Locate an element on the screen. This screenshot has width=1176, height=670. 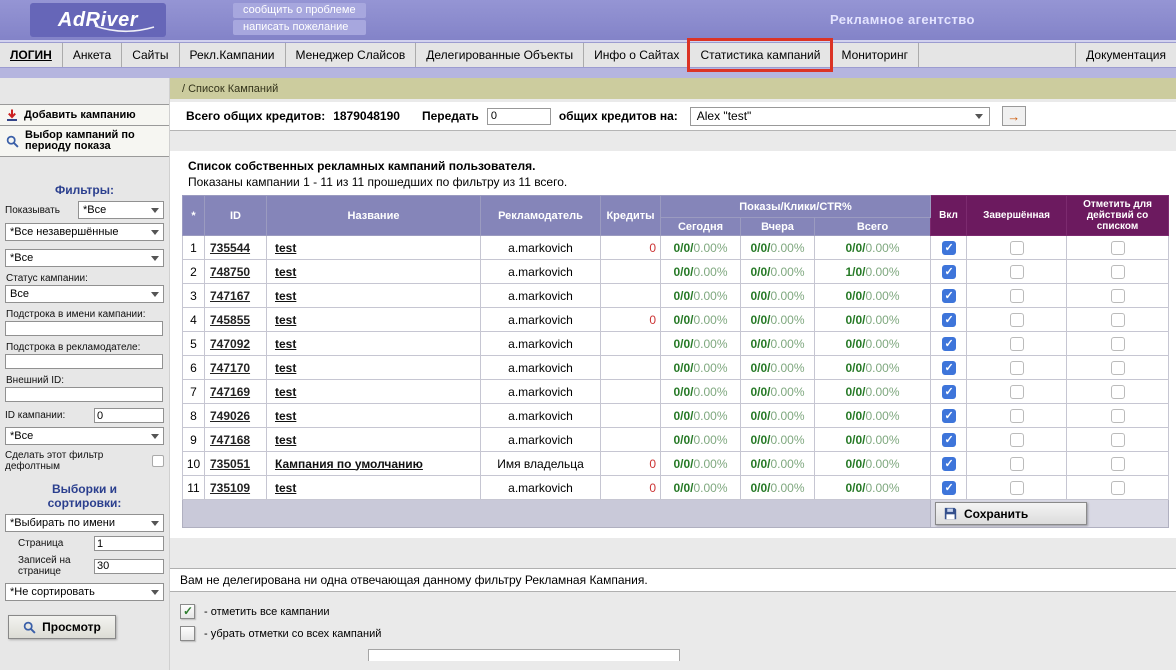
page-input is located at coordinates (129, 543).